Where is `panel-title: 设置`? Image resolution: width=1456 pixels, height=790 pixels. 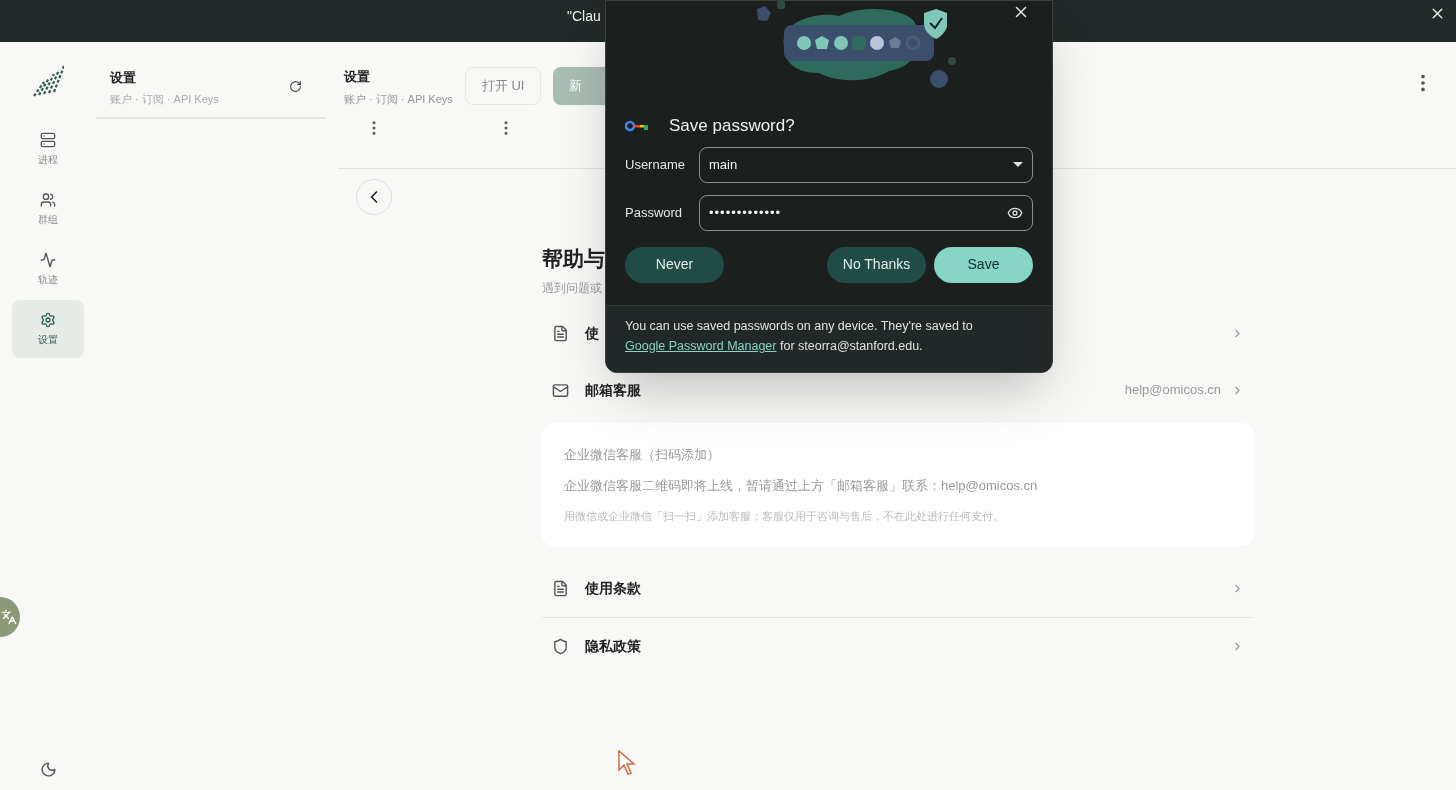 panel-title: 设置 is located at coordinates (123, 78).